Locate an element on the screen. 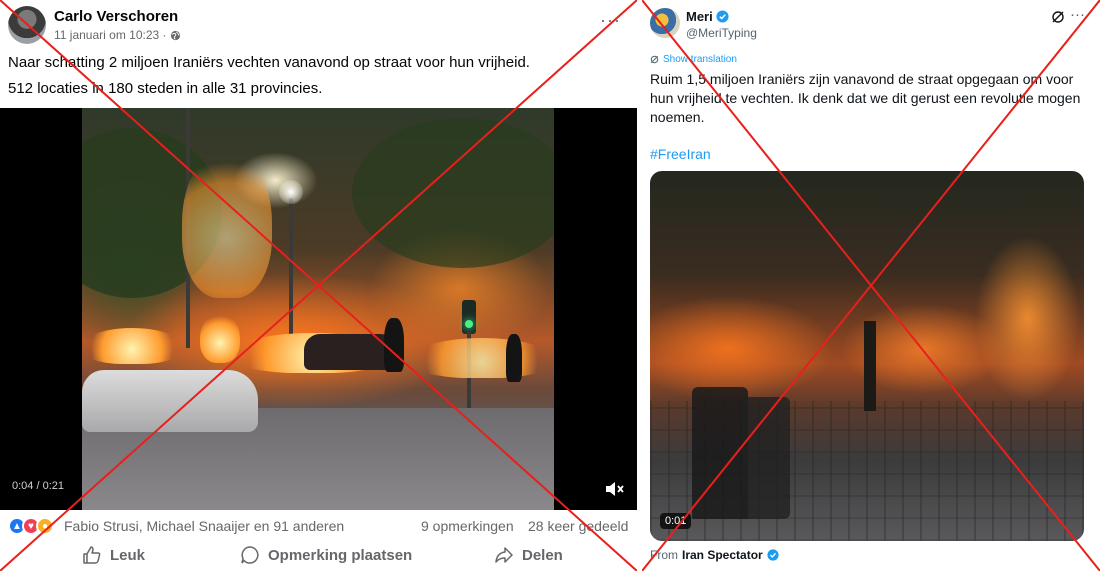 Image resolution: width=1100 pixels, height=571 pixels. video-time: 0:04 / 0:21 is located at coordinates (38, 486).